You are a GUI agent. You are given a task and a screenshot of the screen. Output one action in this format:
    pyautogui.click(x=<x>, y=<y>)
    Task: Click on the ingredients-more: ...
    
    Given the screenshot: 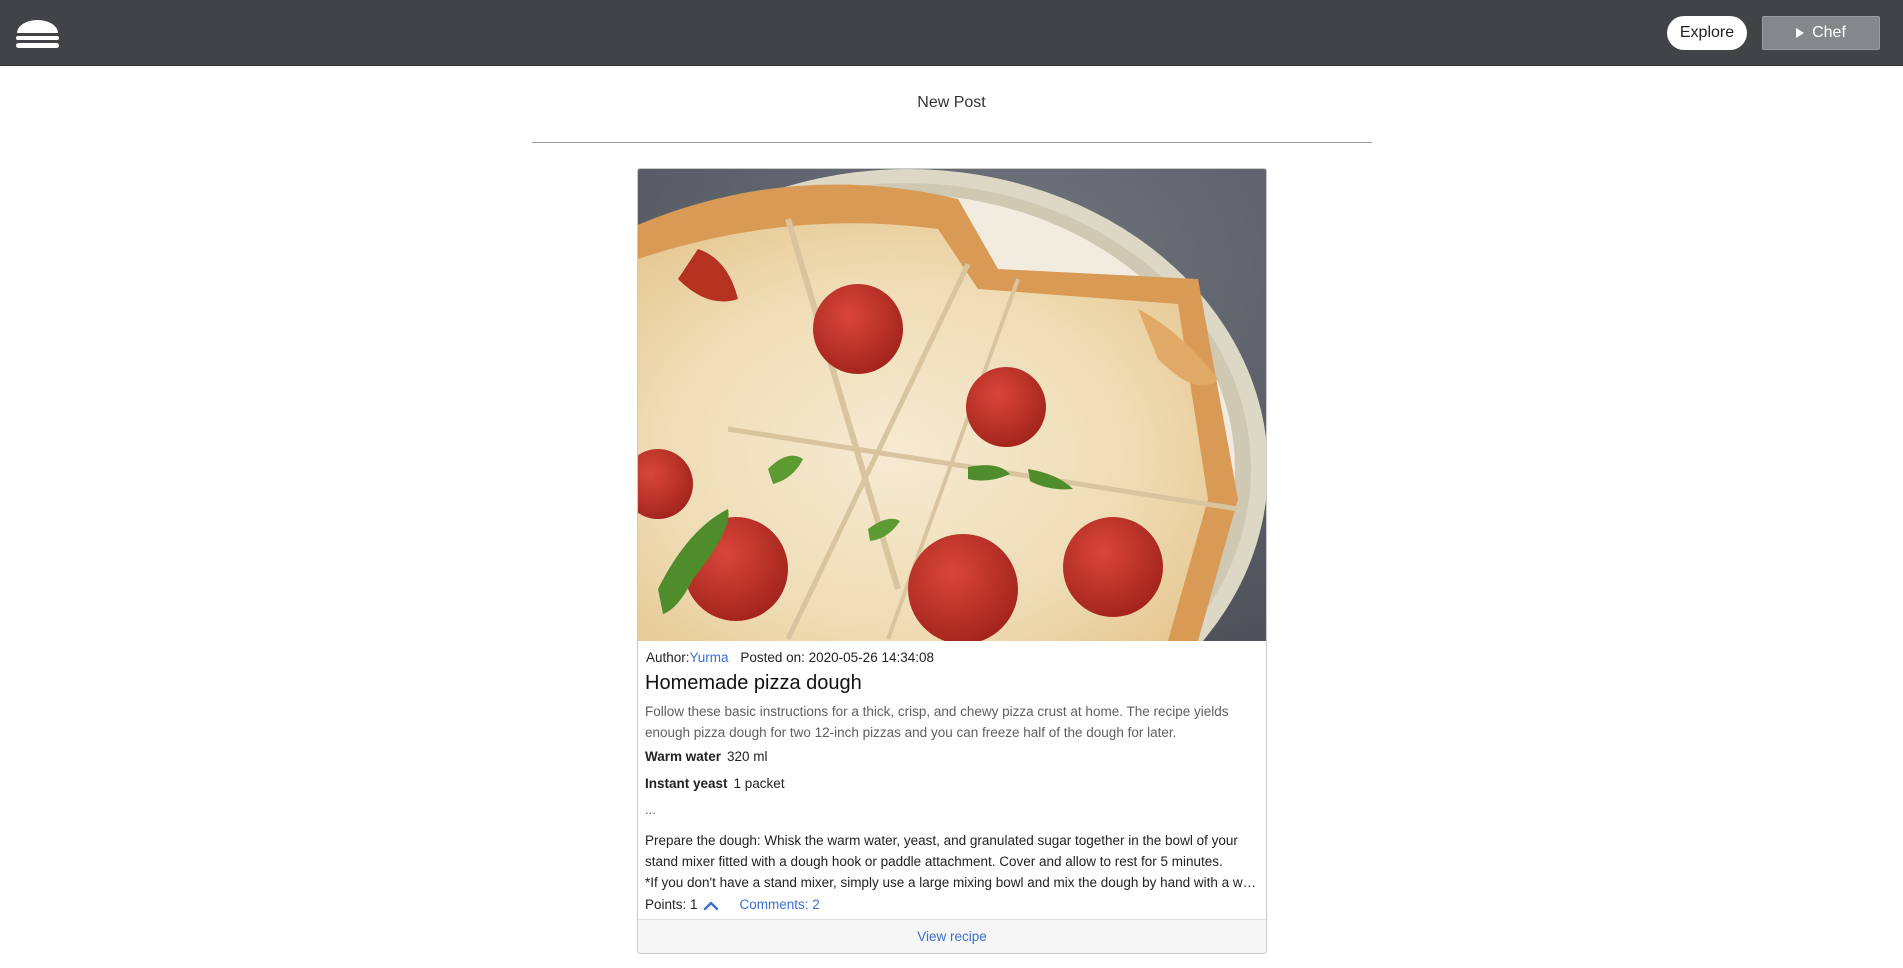 What is the action you would take?
    pyautogui.click(x=650, y=809)
    